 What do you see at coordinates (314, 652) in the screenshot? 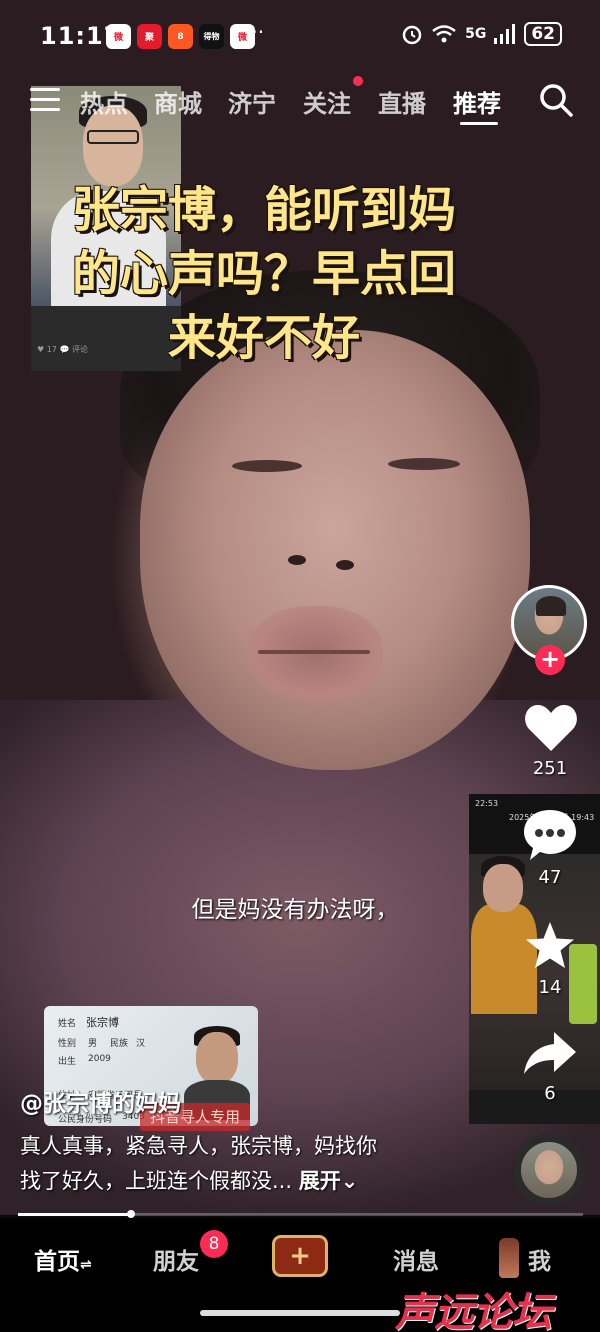
I see `video-lip-line` at bounding box center [314, 652].